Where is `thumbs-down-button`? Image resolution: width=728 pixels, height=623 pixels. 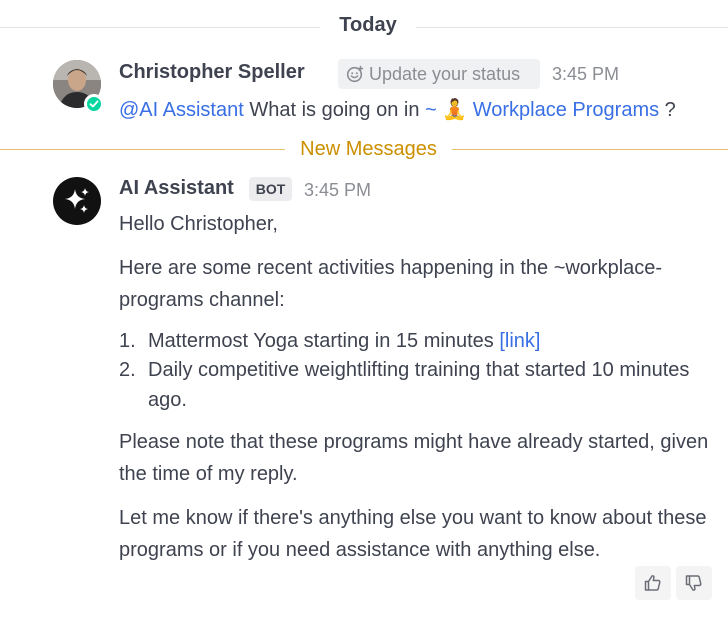 thumbs-down-button is located at coordinates (694, 583).